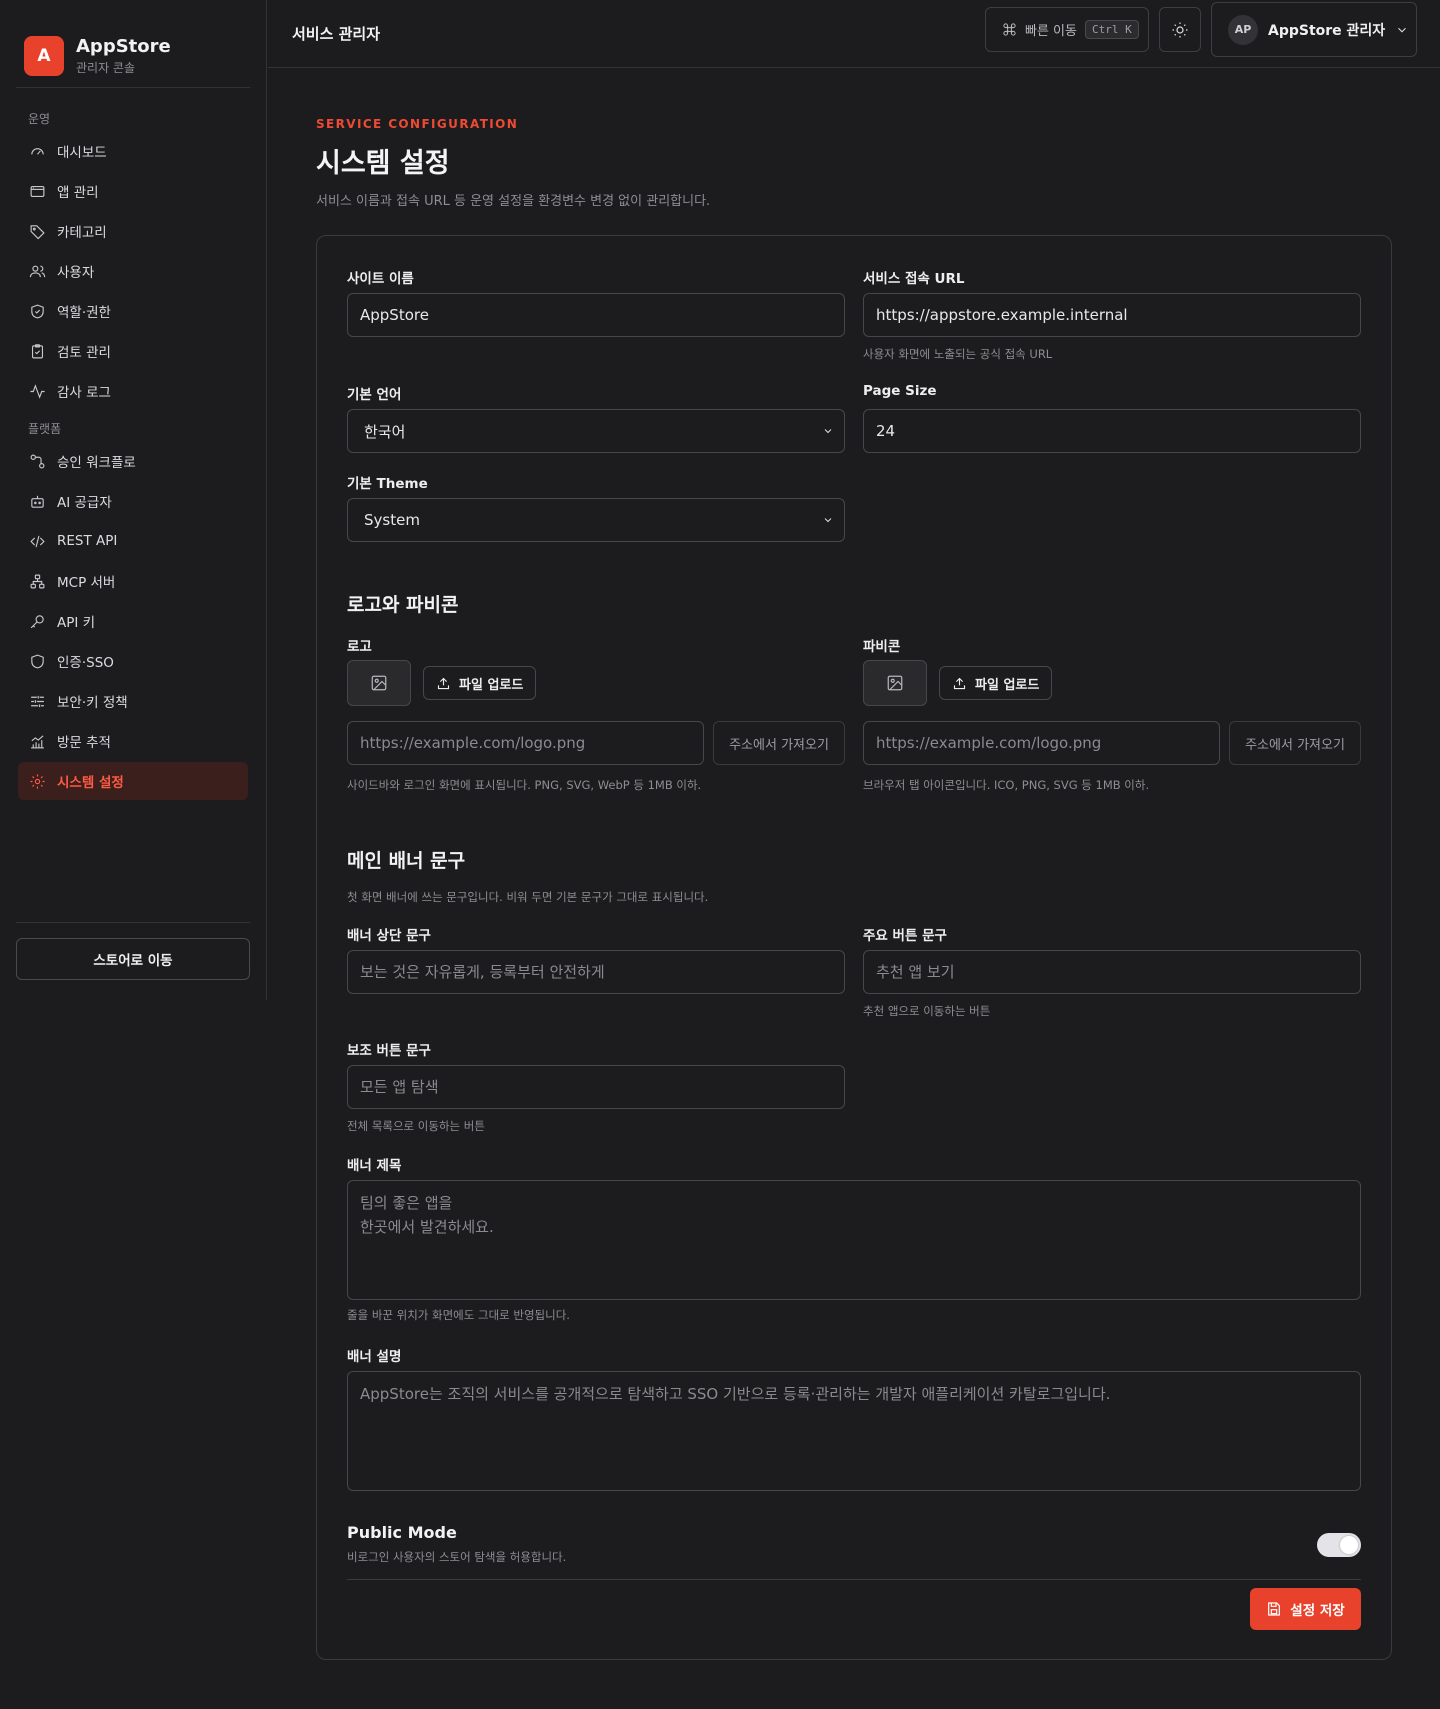 The width and height of the screenshot is (1440, 1709). I want to click on sidebar-item-label: 보안·키 정책, so click(92, 703).